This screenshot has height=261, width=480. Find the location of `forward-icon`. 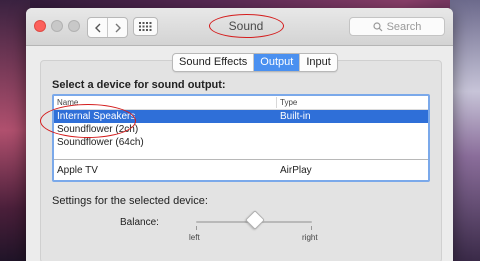

forward-icon is located at coordinates (118, 27).